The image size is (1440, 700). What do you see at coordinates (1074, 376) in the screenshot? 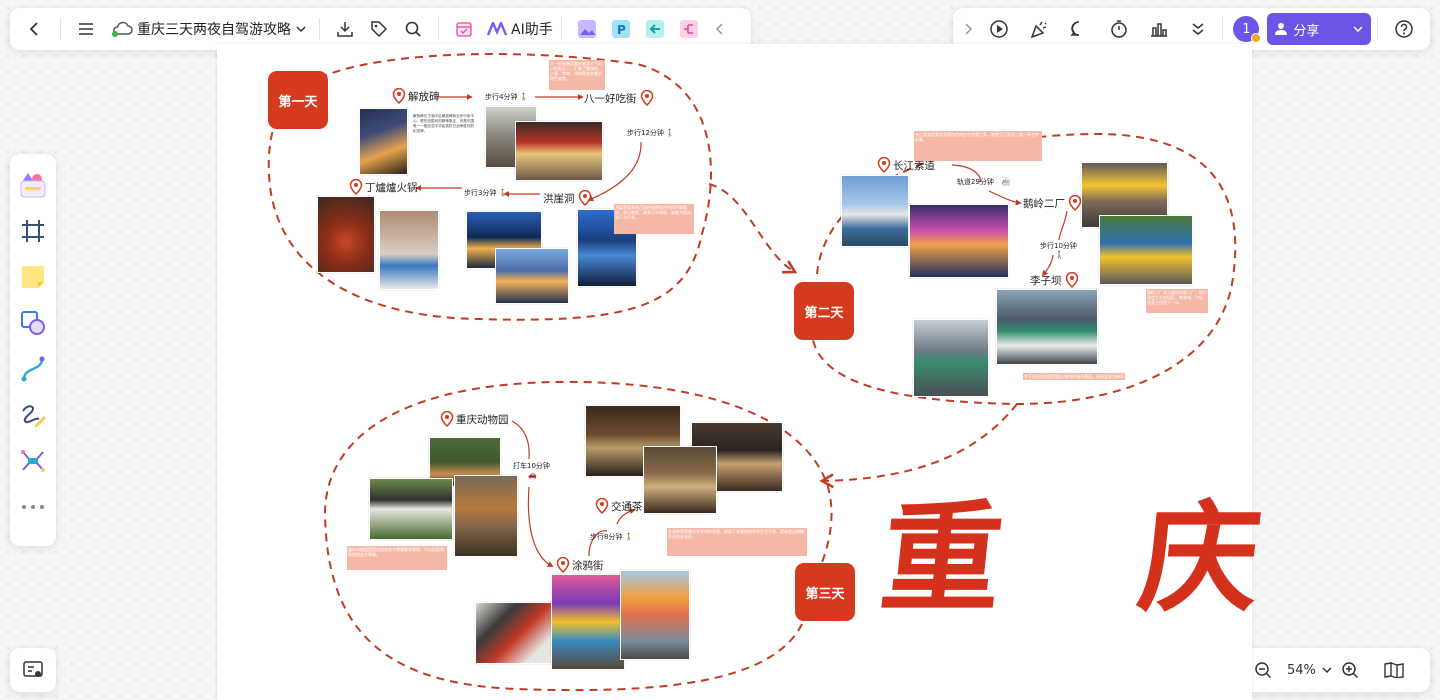
I see `note-liziba: 李子坝轻轨穿楼是重庆独特的城市景观，被网友称为神奇的轻轨。` at bounding box center [1074, 376].